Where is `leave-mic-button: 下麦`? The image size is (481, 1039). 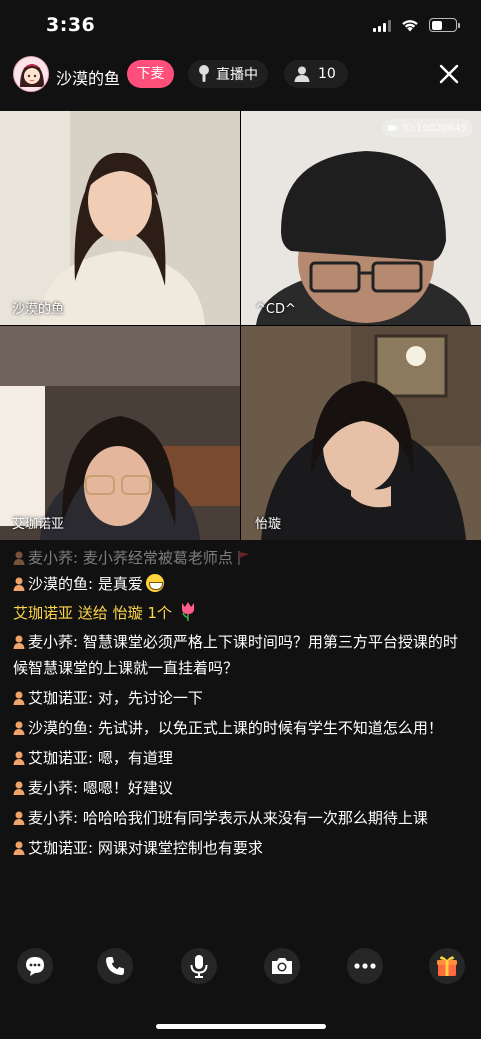
leave-mic-button: 下麦 is located at coordinates (150, 74).